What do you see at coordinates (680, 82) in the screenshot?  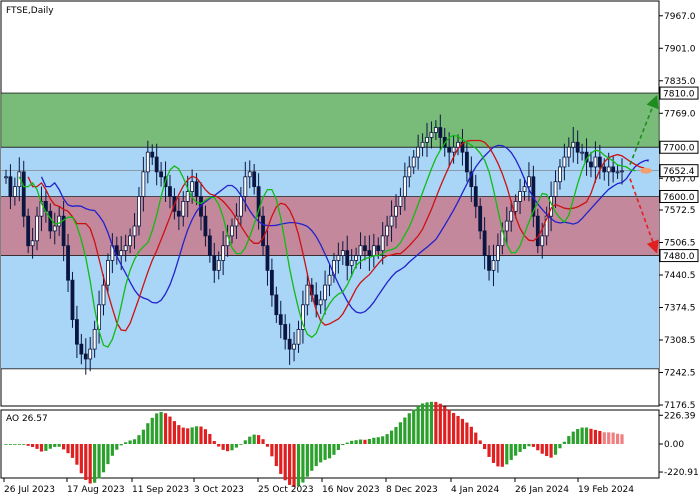 I see `y-tick-label: 7835.0` at bounding box center [680, 82].